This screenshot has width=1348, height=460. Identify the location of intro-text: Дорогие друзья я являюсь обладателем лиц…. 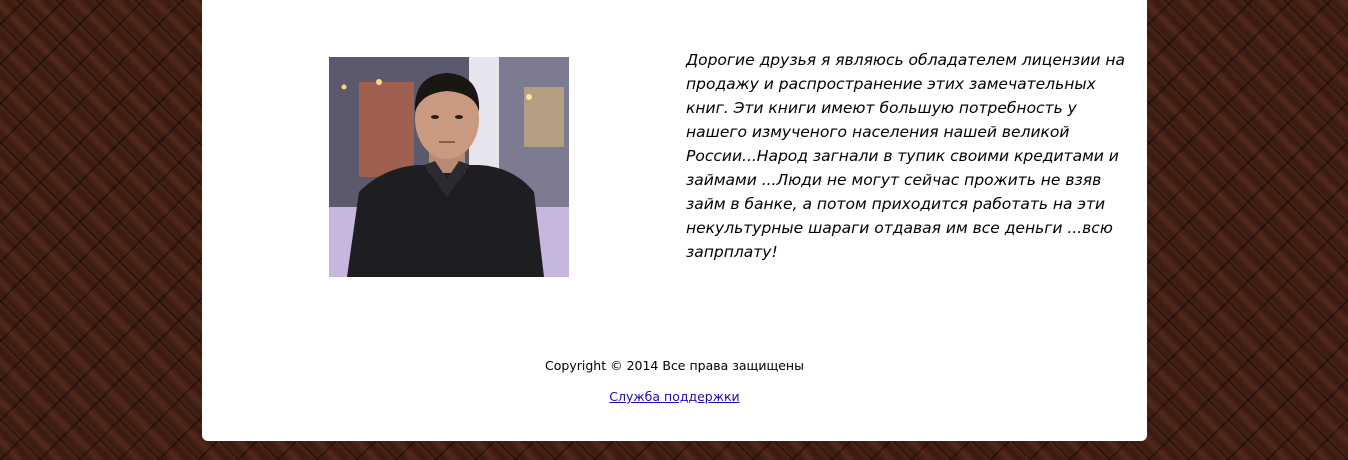
(905, 156).